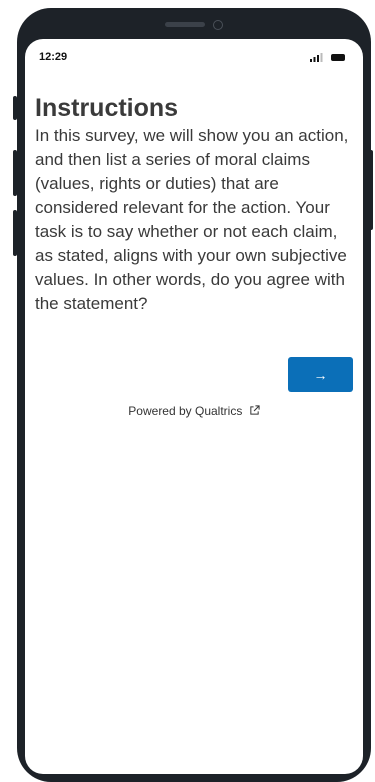  Describe the element at coordinates (338, 57) in the screenshot. I see `battery-icon` at that location.